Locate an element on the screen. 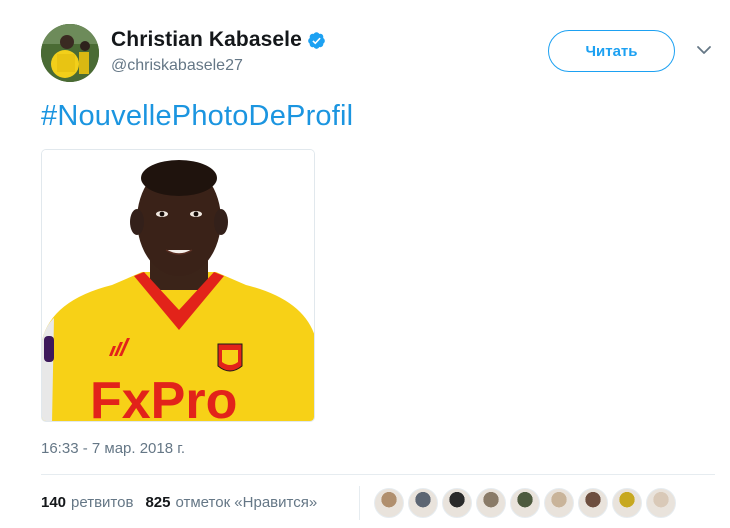 The image size is (730, 528). display-name: Christian Kabasele is located at coordinates (206, 40).